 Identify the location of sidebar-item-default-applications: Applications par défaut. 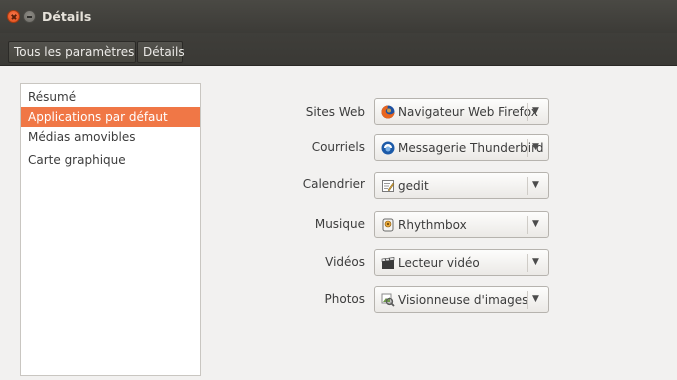
(110, 117).